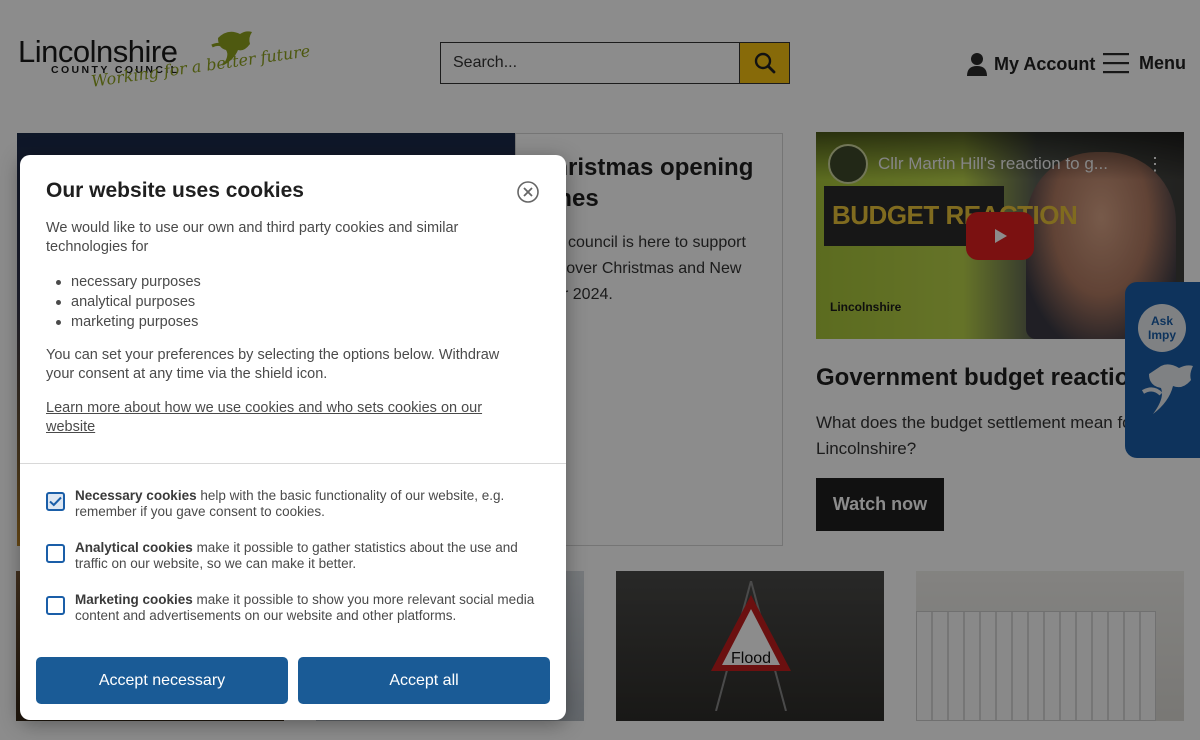  Describe the element at coordinates (55, 553) in the screenshot. I see `analytical-cookies-checkbox` at that location.